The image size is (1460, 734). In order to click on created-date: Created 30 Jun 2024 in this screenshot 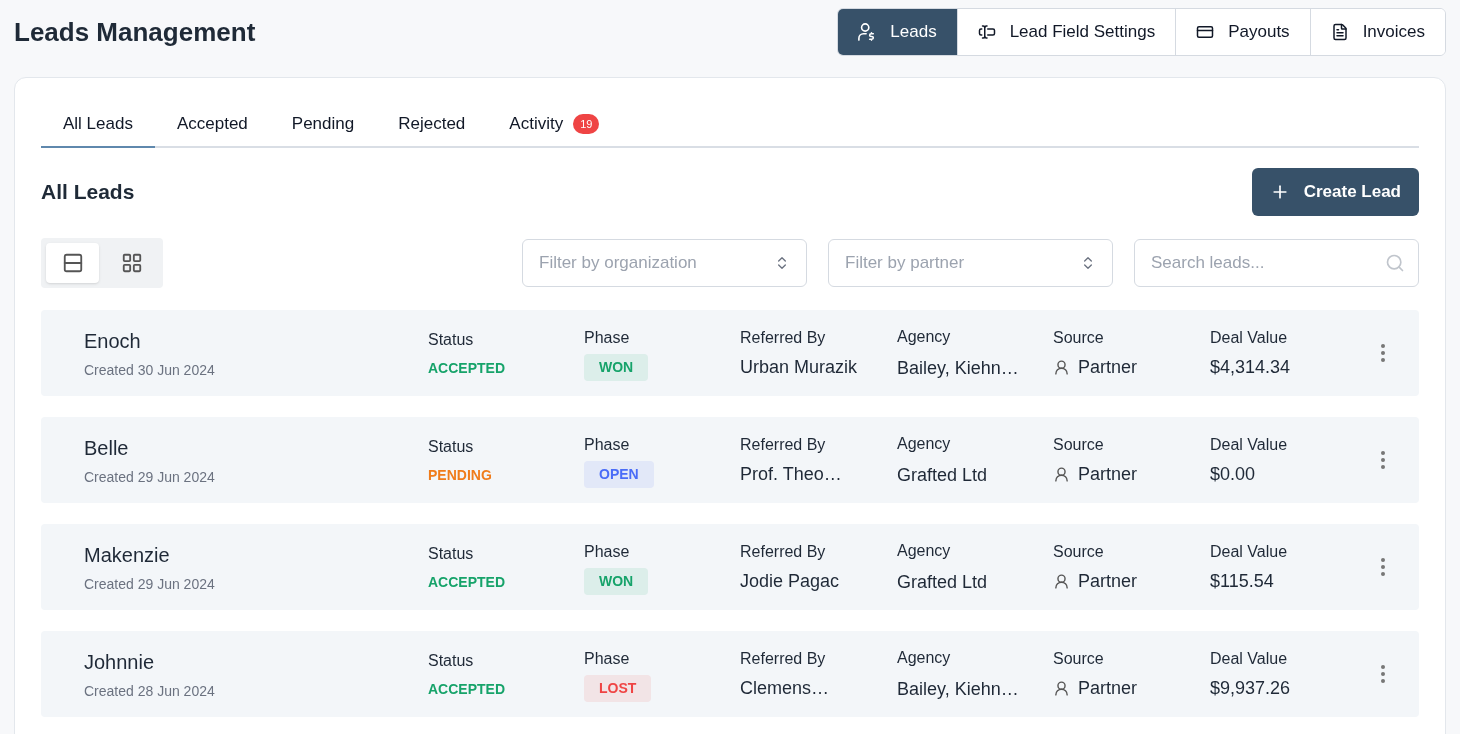, I will do `click(150, 370)`.